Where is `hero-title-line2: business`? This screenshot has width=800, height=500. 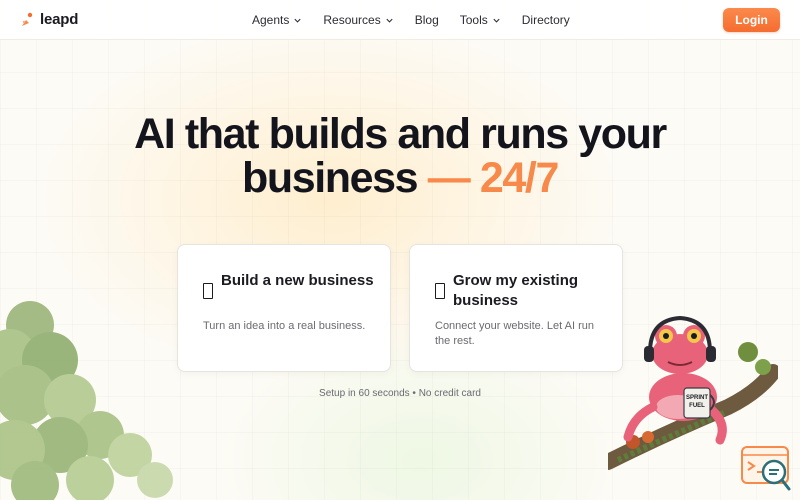
hero-title-line2: business is located at coordinates (330, 178).